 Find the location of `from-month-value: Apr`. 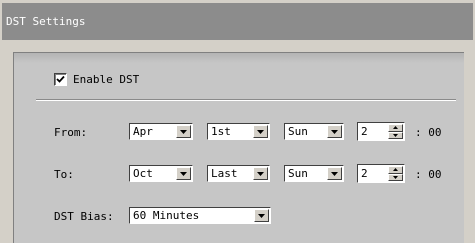

from-month-value: Apr is located at coordinates (143, 131).